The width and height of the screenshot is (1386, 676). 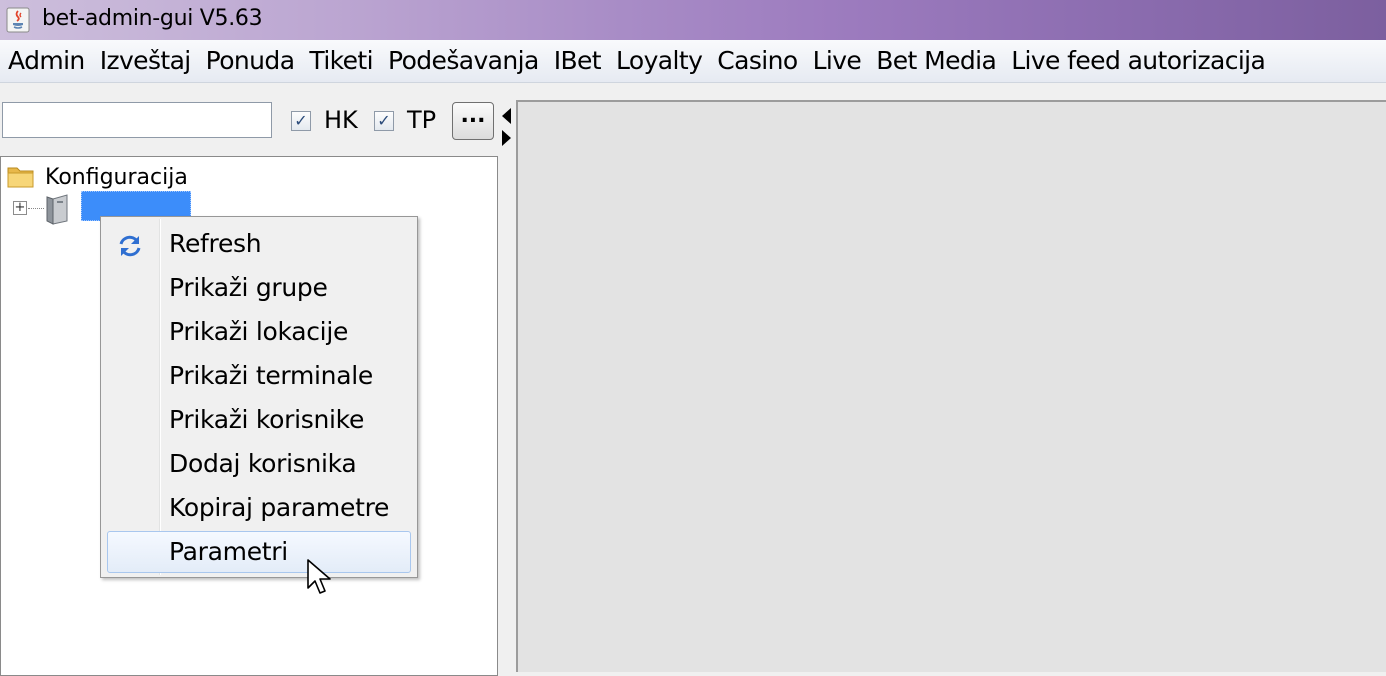 I want to click on split-pane-divider, so click(x=507, y=384).